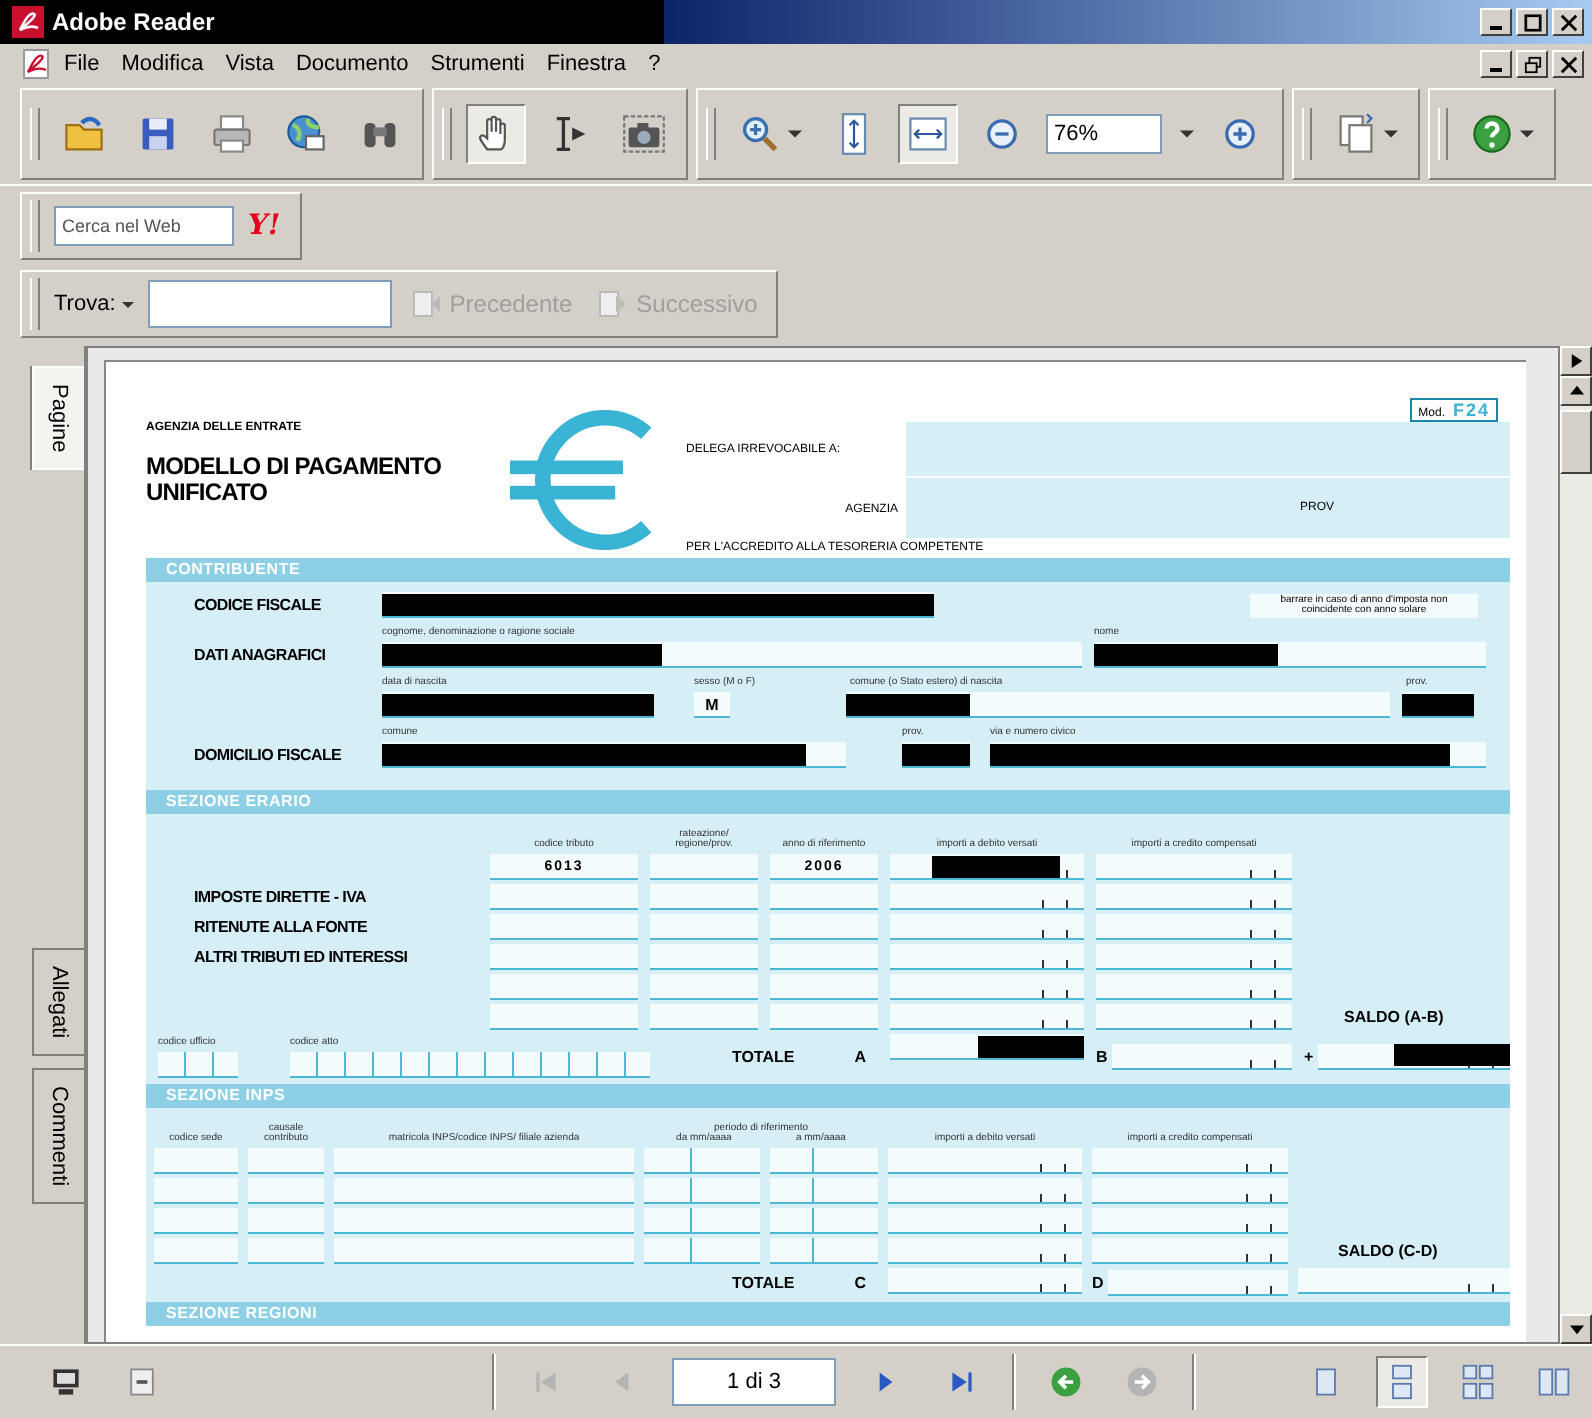  I want to click on next-page-icon, so click(614, 304).